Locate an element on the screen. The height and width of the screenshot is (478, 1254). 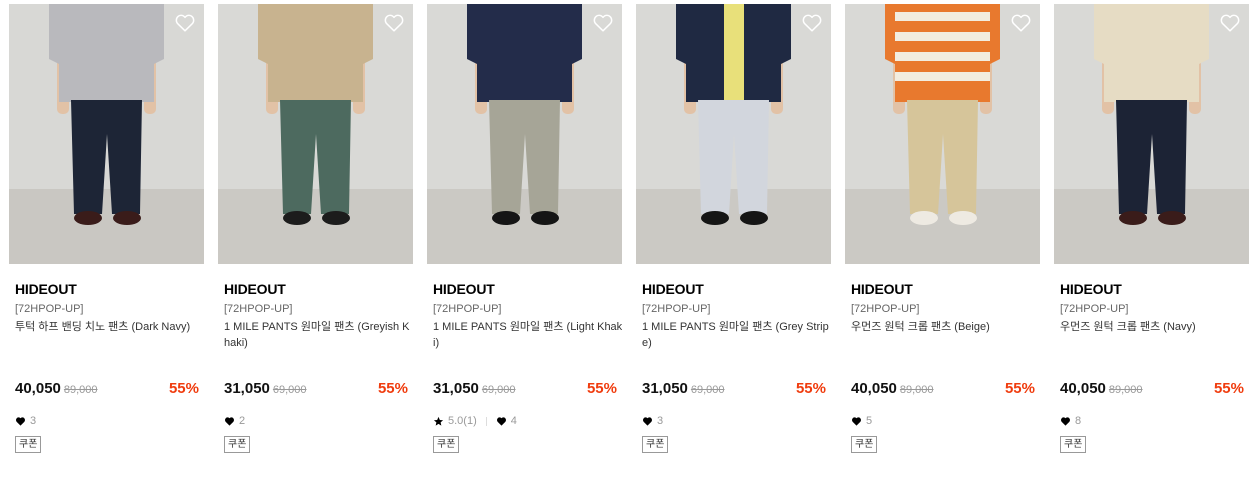
product-stats: 8 is located at coordinates (1070, 421).